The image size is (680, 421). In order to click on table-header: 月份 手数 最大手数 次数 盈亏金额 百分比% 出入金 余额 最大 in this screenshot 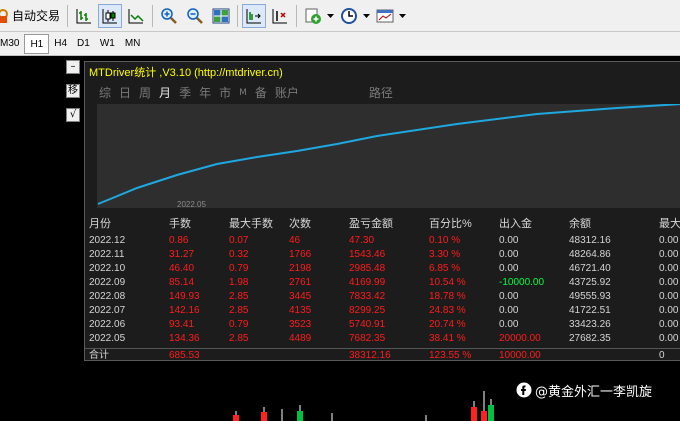, I will do `click(382, 225)`.